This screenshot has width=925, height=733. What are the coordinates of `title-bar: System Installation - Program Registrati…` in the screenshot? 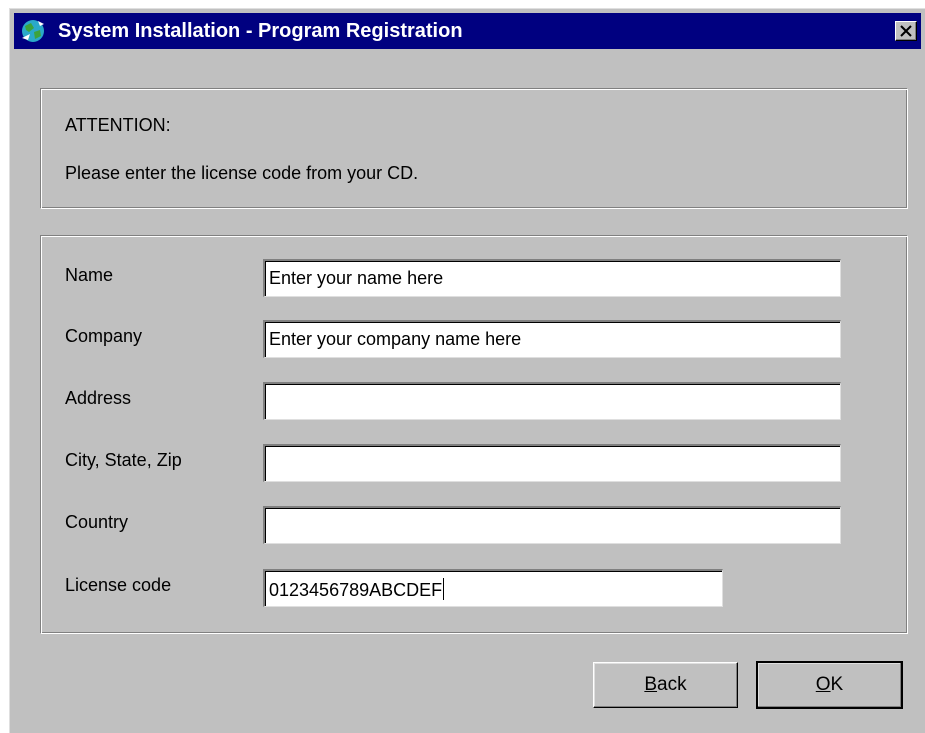 It's located at (467, 31).